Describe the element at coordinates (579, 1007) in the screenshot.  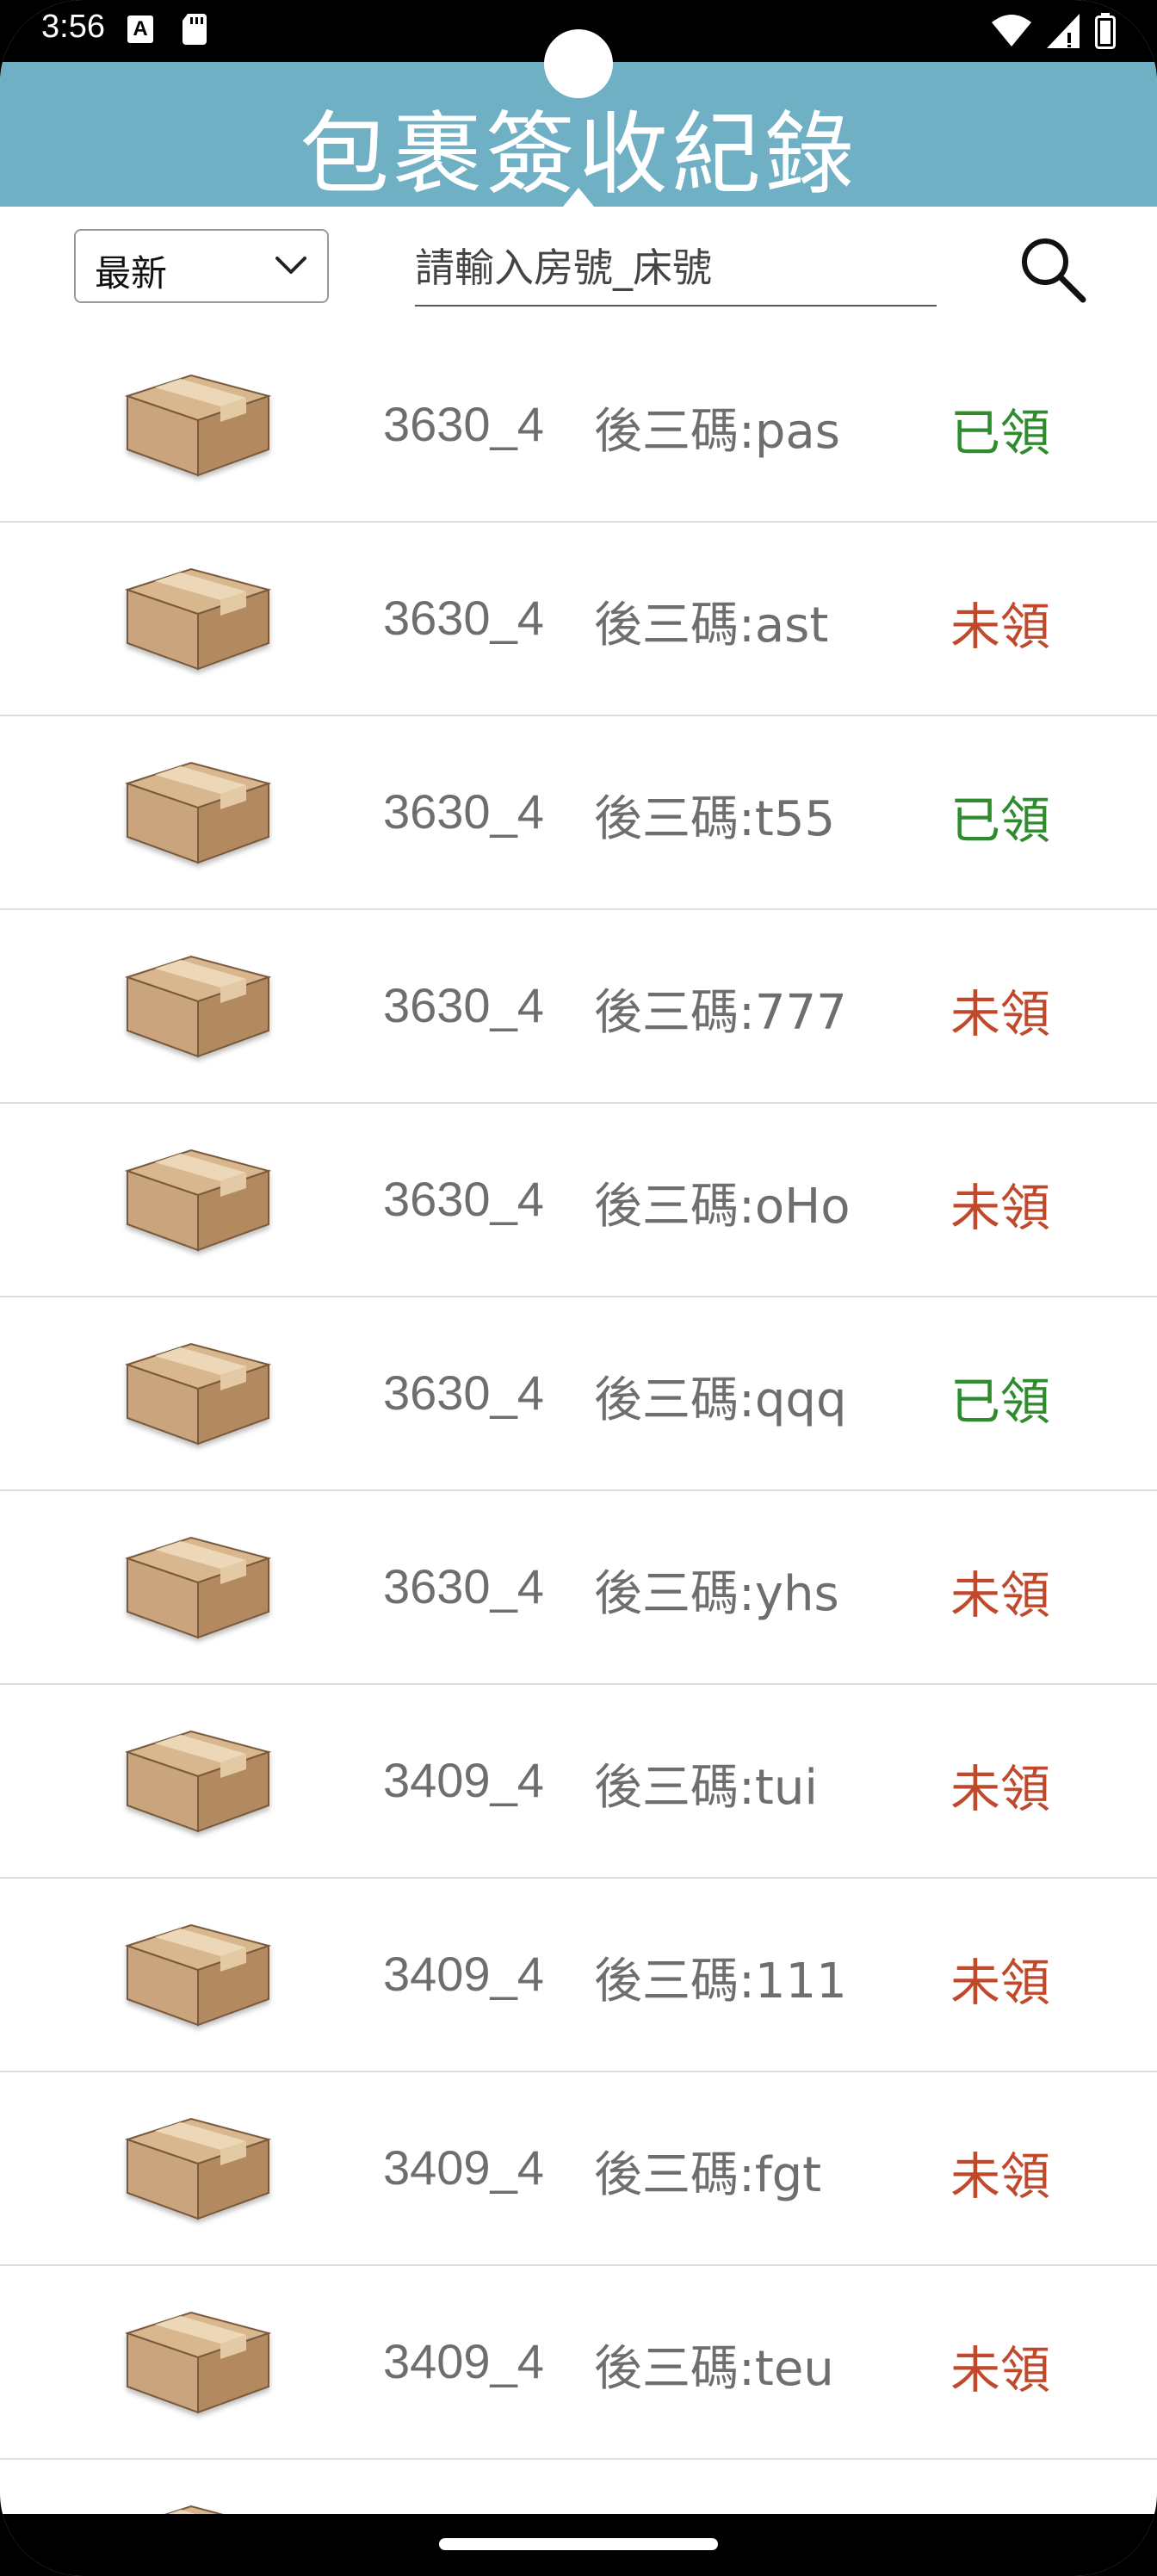
I see `package-row: 3630_4 後三碼:777 未領` at that location.